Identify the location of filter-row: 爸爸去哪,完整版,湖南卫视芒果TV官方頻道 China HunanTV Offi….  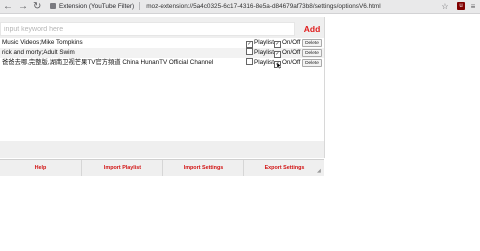
(162, 63).